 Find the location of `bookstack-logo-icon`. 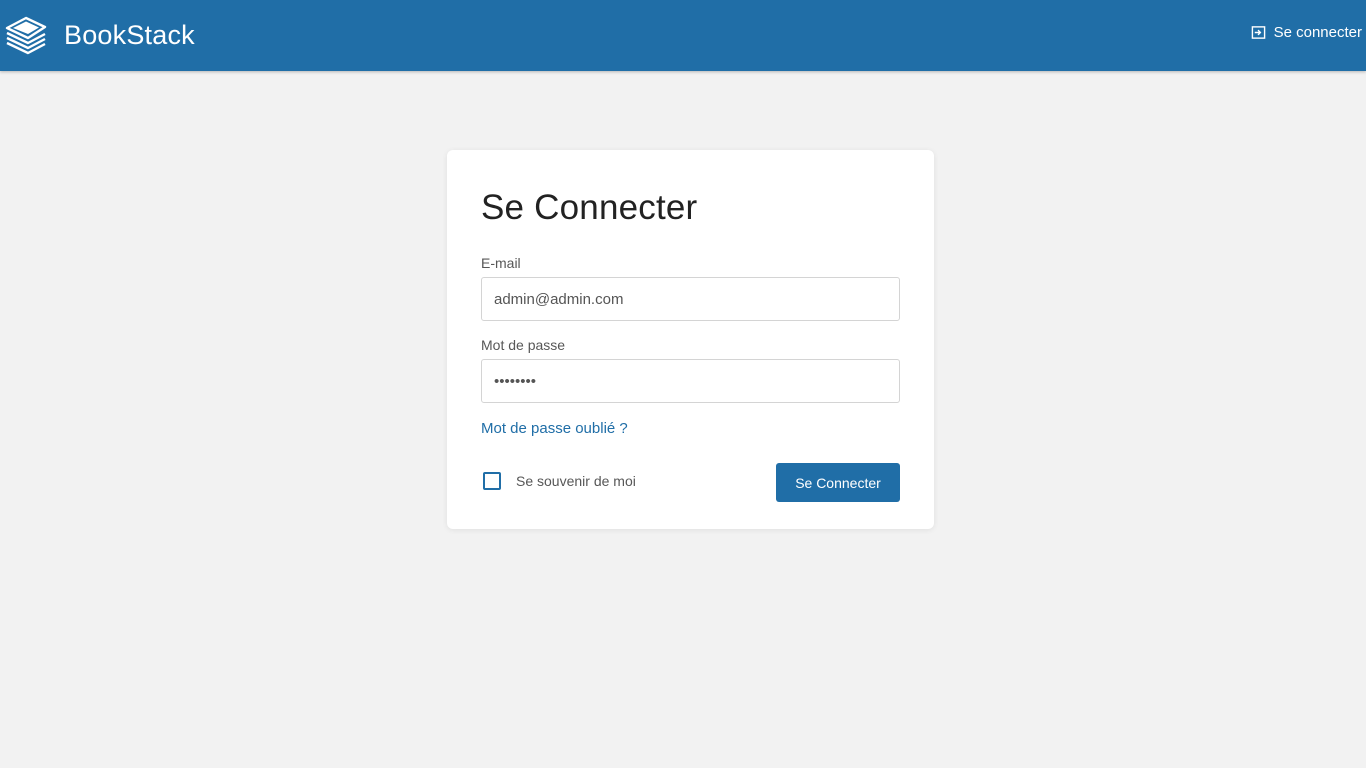

bookstack-logo-icon is located at coordinates (26, 35).